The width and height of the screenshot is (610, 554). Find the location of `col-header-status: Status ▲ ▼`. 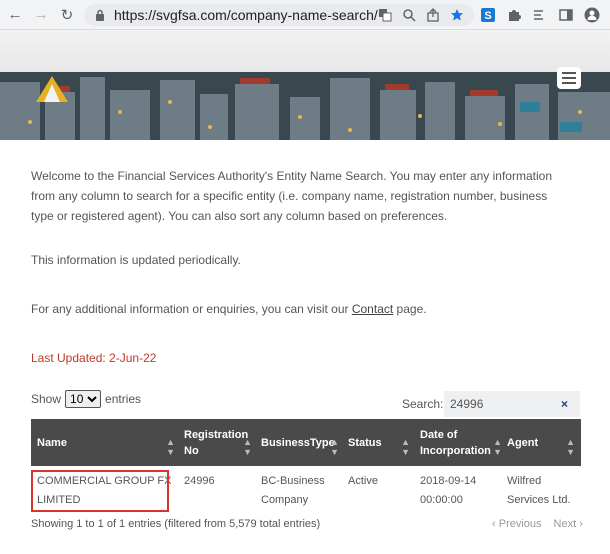

col-header-status: Status ▲ ▼ is located at coordinates (381, 442).